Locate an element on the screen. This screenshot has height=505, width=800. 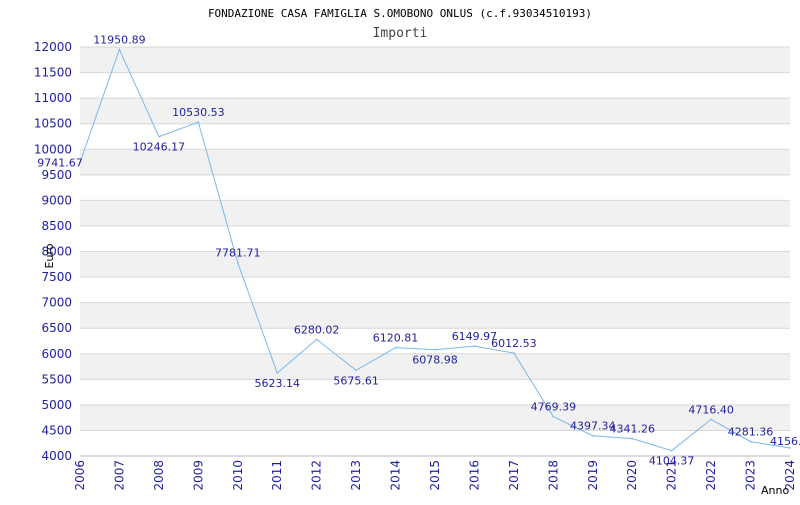
x-tick-label: 2022 is located at coordinates (711, 475).